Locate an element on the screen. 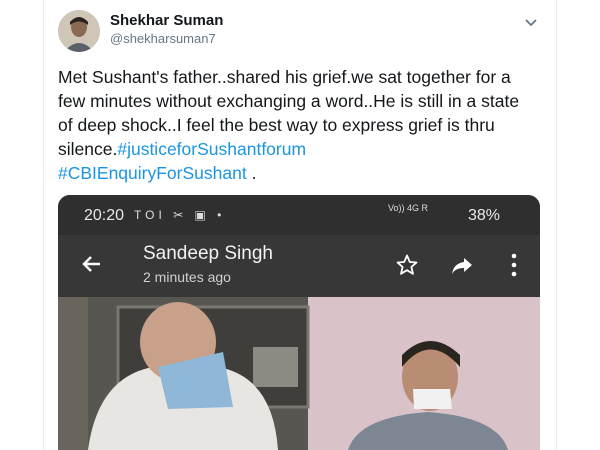 This screenshot has height=450, width=600. avatar is located at coordinates (79, 31).